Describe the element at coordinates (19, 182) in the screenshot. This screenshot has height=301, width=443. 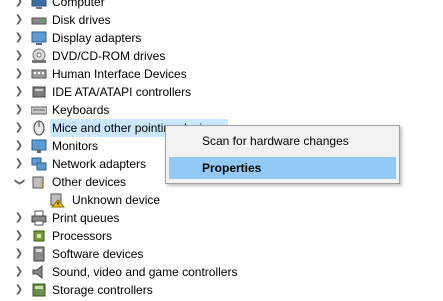
I see `chevron-down-icon: ❯` at that location.